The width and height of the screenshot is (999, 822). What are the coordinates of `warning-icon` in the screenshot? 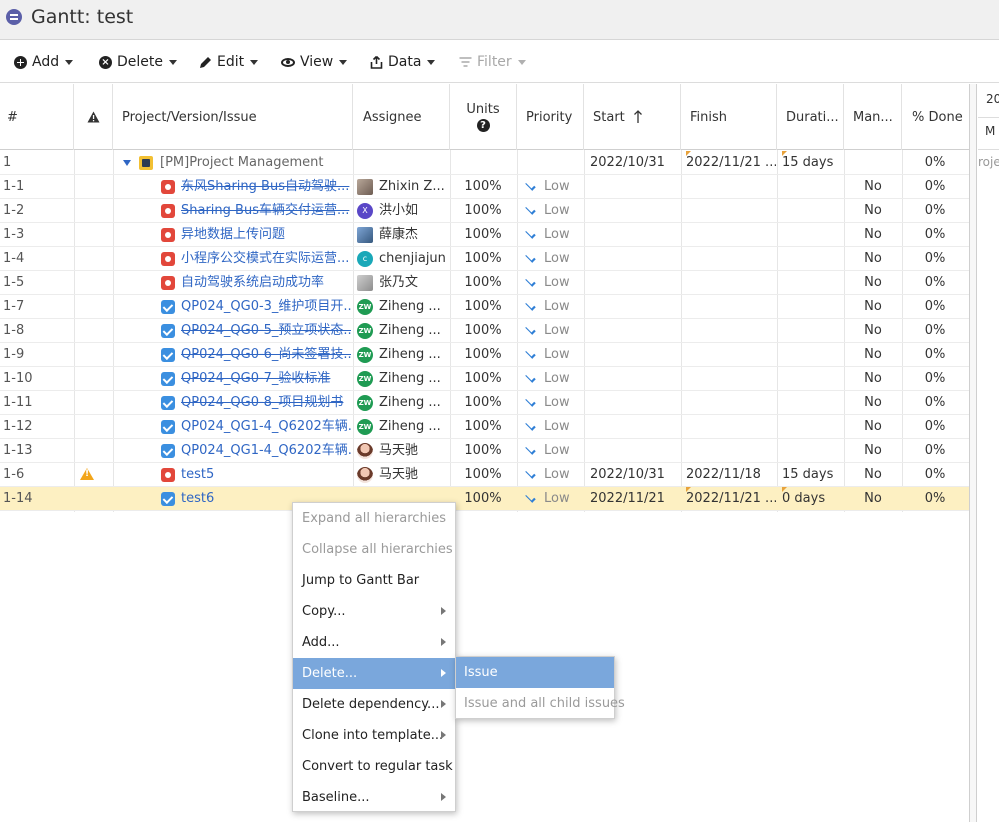 It's located at (87, 474).